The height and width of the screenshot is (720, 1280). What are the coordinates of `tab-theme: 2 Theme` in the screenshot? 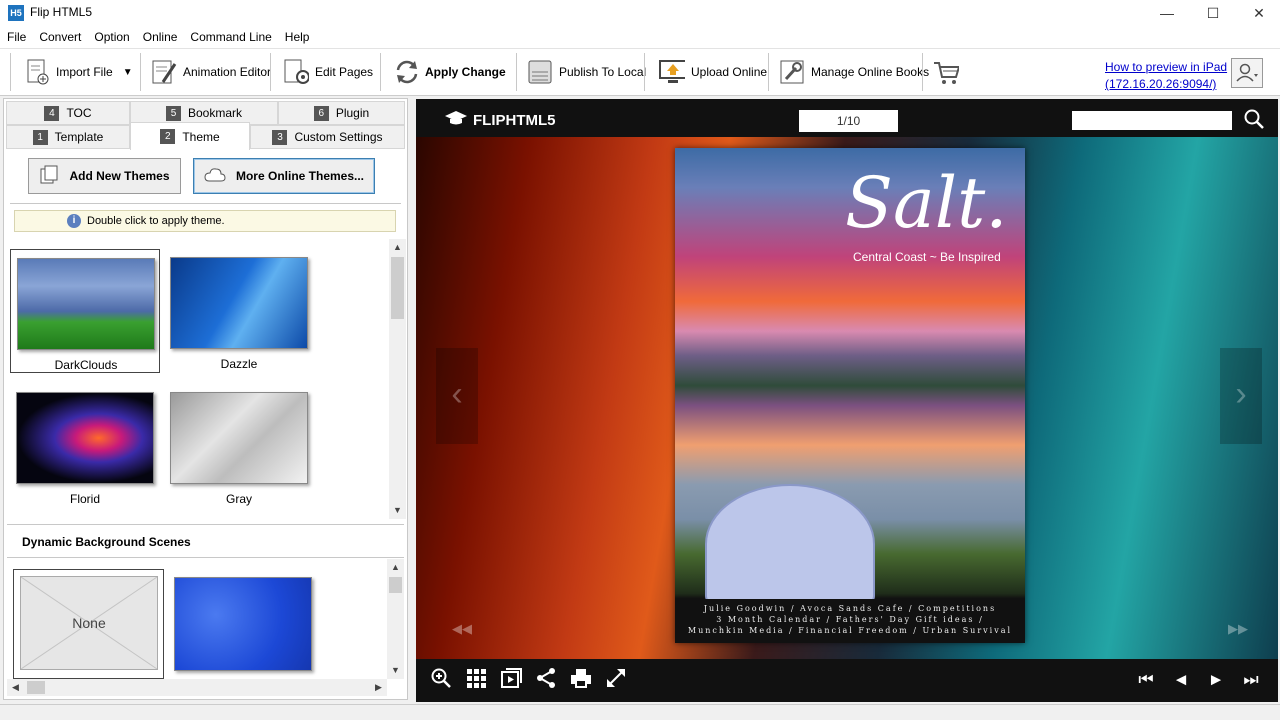 It's located at (190, 136).